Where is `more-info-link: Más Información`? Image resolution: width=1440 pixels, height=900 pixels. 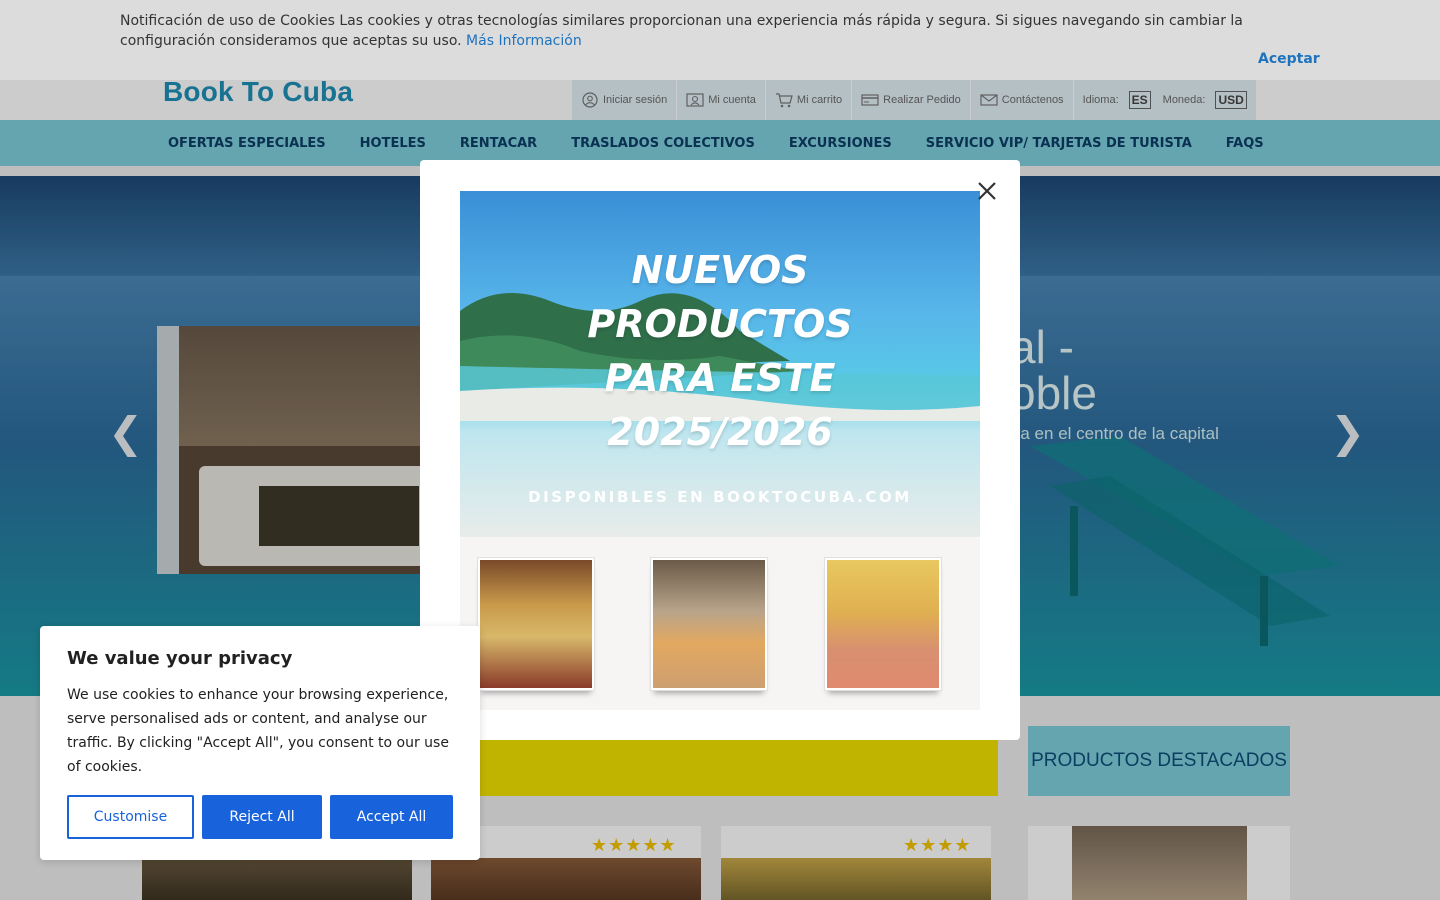
more-info-link: Más Información is located at coordinates (524, 41).